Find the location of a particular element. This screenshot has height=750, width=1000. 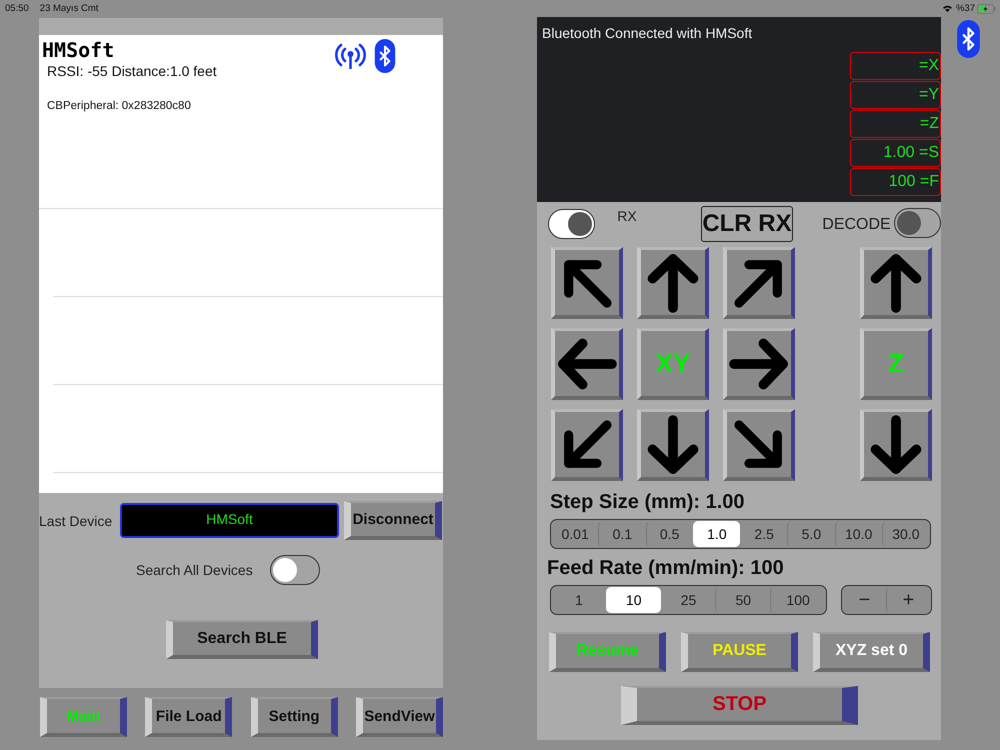

tab: SendView is located at coordinates (399, 717).